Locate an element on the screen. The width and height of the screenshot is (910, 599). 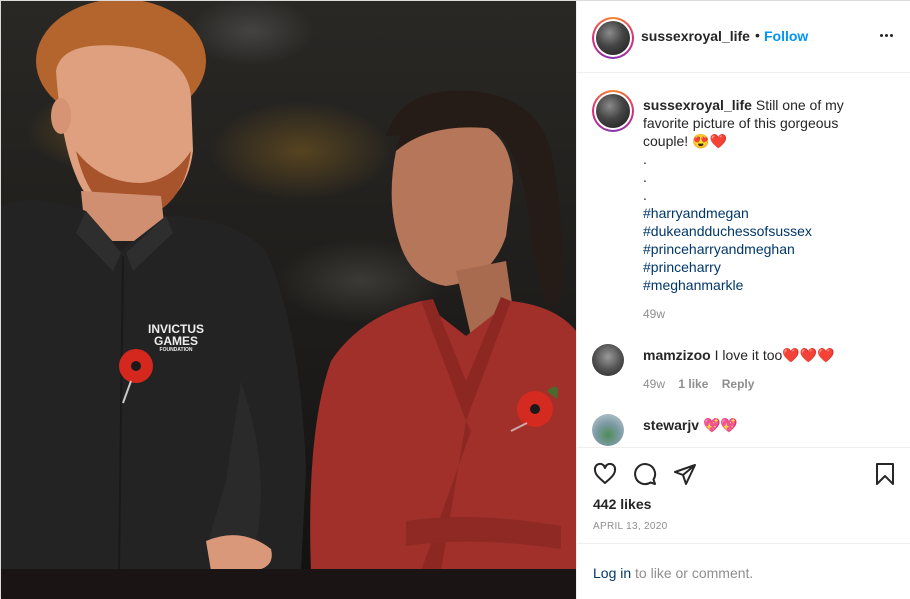
more-horizontal-icon is located at coordinates (886, 35).